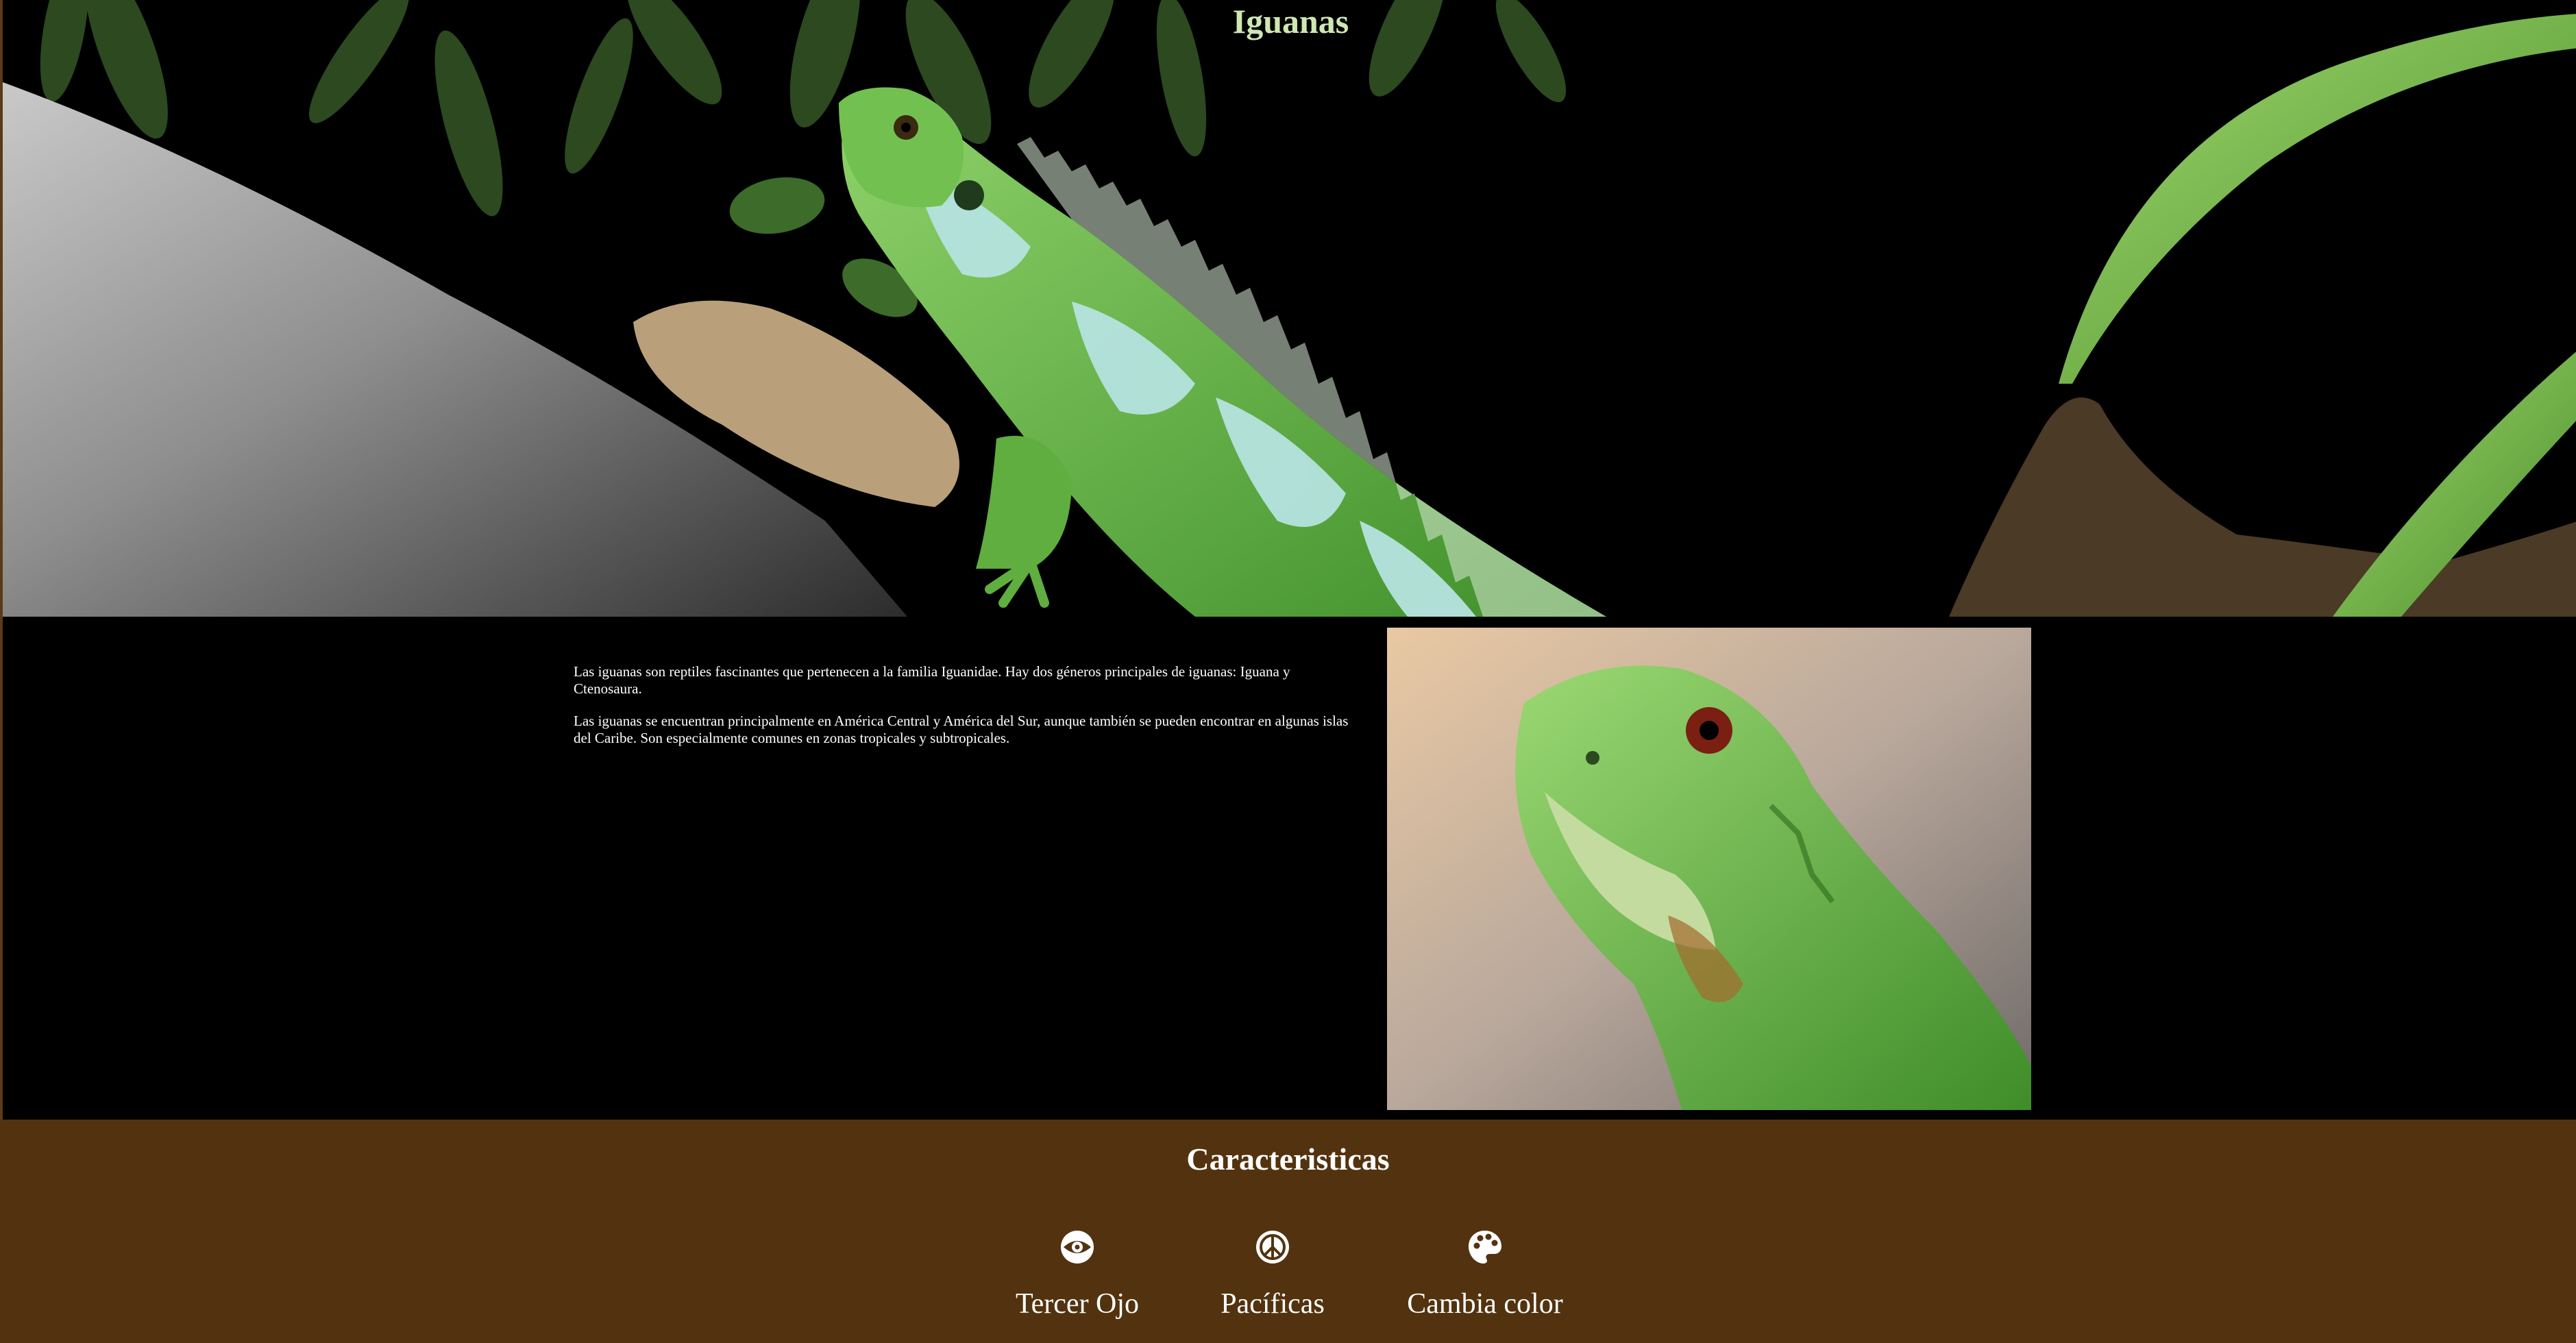  I want to click on peace-icon, so click(1273, 1247).